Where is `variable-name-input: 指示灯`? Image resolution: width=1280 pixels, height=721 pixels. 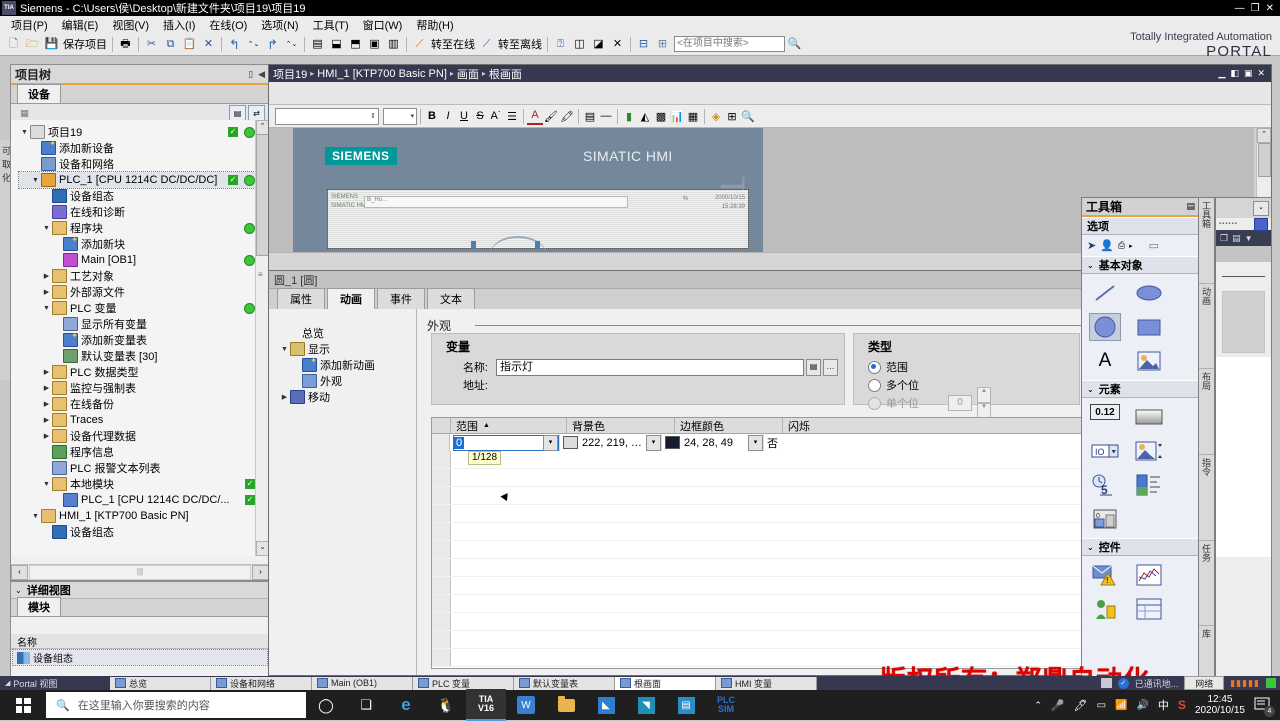 variable-name-input: 指示灯 is located at coordinates (650, 367).